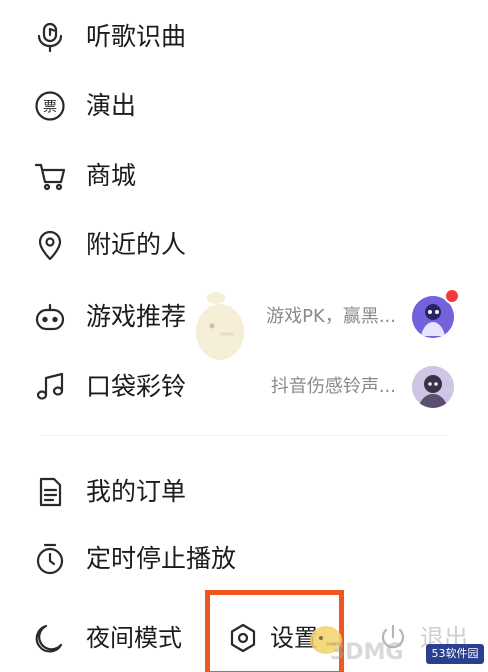 The width and height of the screenshot is (488, 672). I want to click on microphone-note-icon, so click(50, 37).